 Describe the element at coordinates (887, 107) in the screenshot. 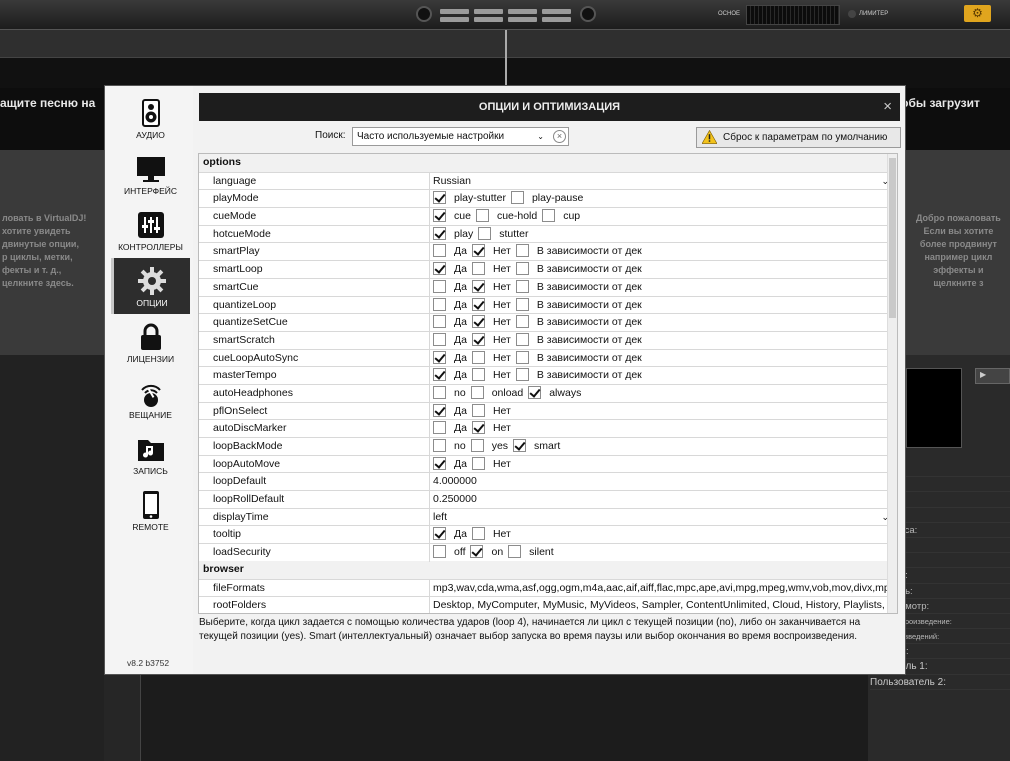

I see `close-icon: ×` at that location.